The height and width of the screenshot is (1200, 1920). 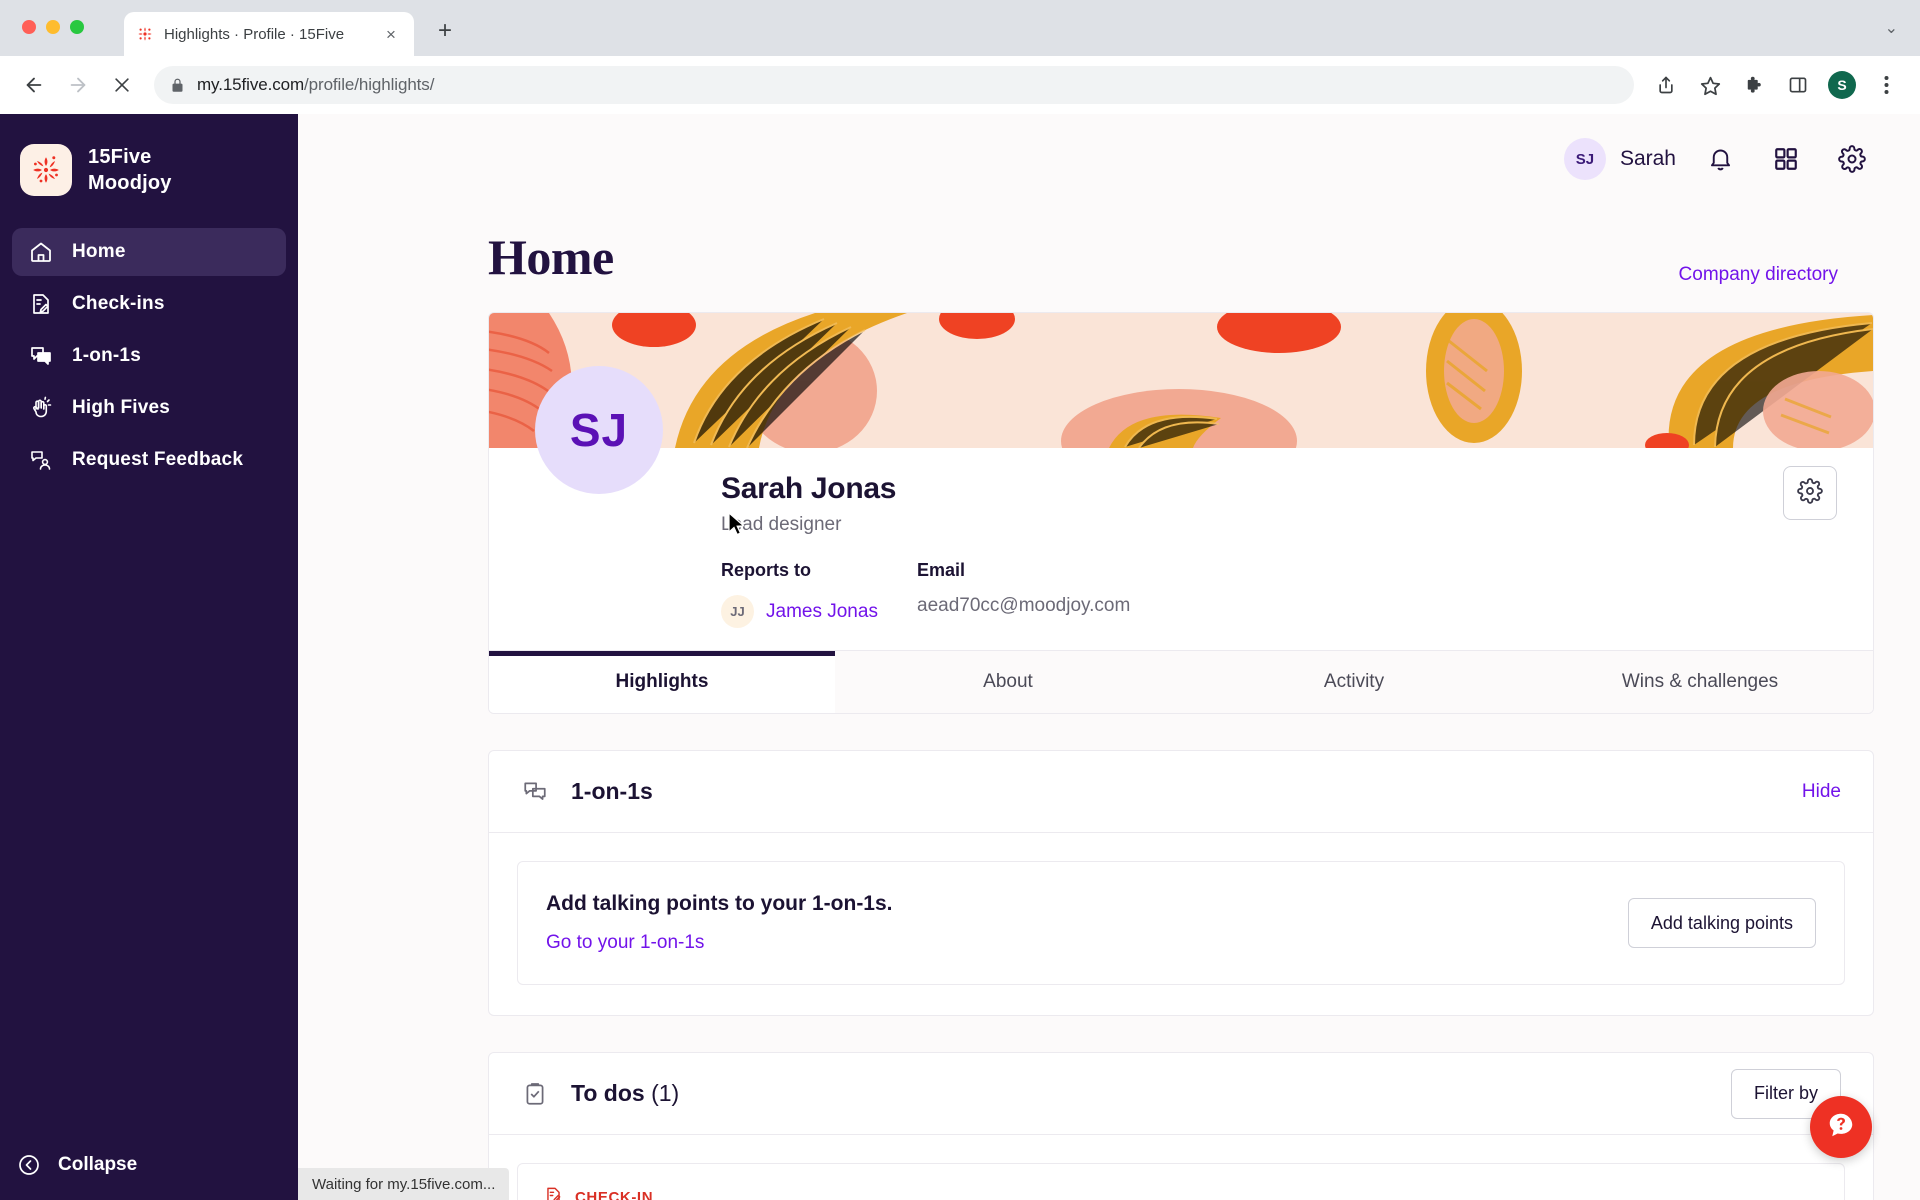 I want to click on sidebar-item-label: Check-ins, so click(x=118, y=303).